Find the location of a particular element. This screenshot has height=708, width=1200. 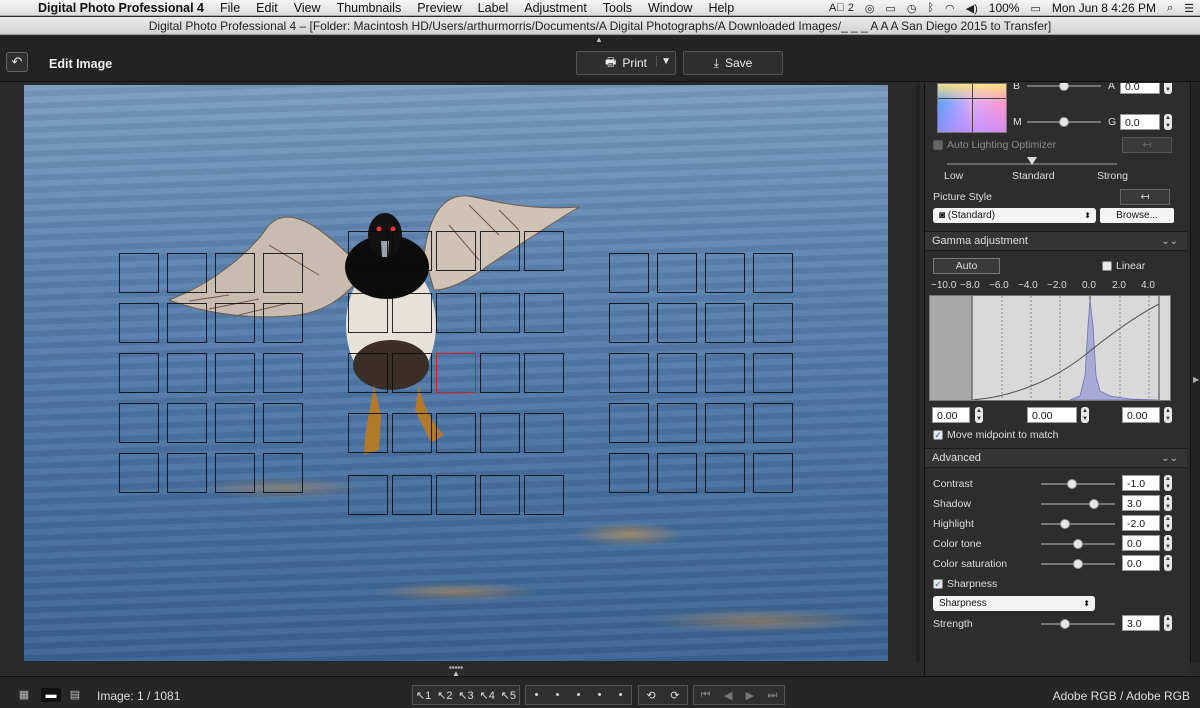

airplay-icon: ▭ is located at coordinates (890, 8).